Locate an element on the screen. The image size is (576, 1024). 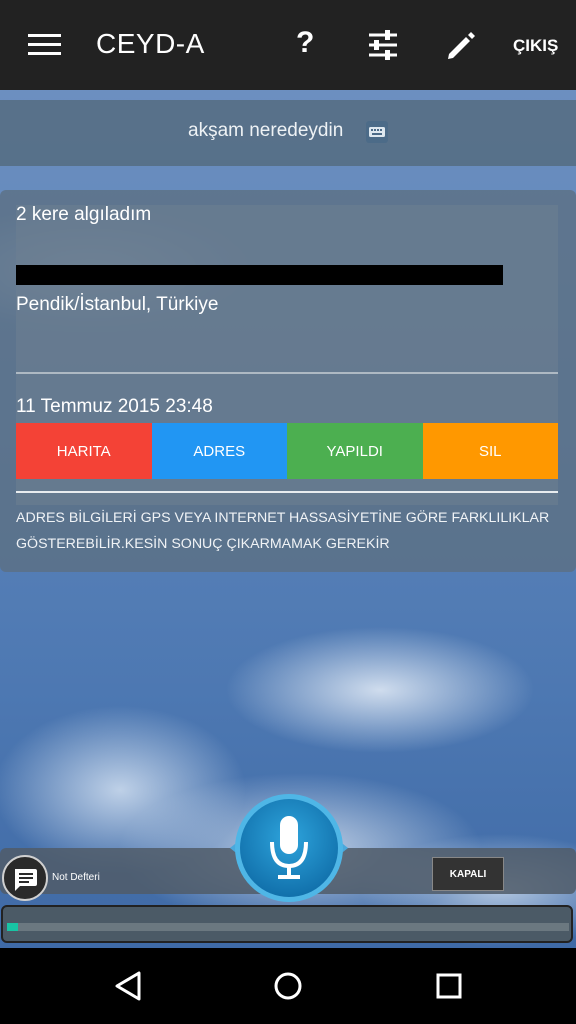
keyboard-icon is located at coordinates (377, 132).